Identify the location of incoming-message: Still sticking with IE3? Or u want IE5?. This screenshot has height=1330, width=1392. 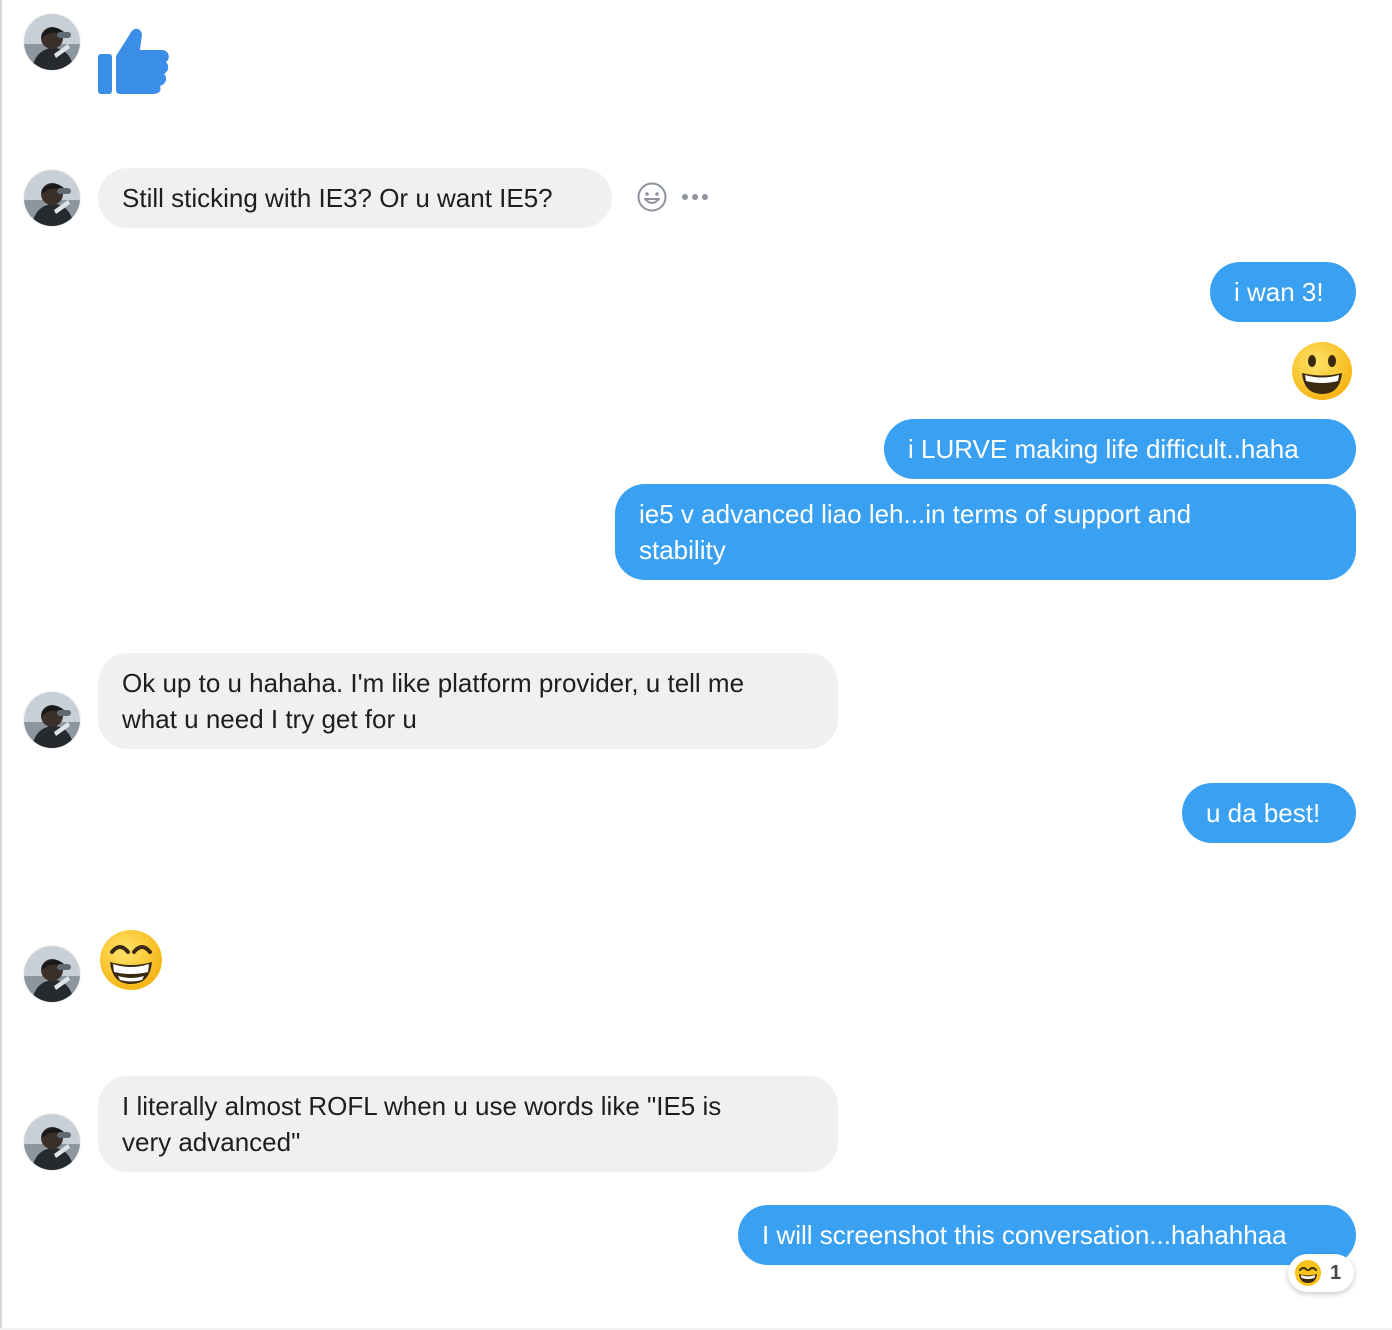
(355, 198).